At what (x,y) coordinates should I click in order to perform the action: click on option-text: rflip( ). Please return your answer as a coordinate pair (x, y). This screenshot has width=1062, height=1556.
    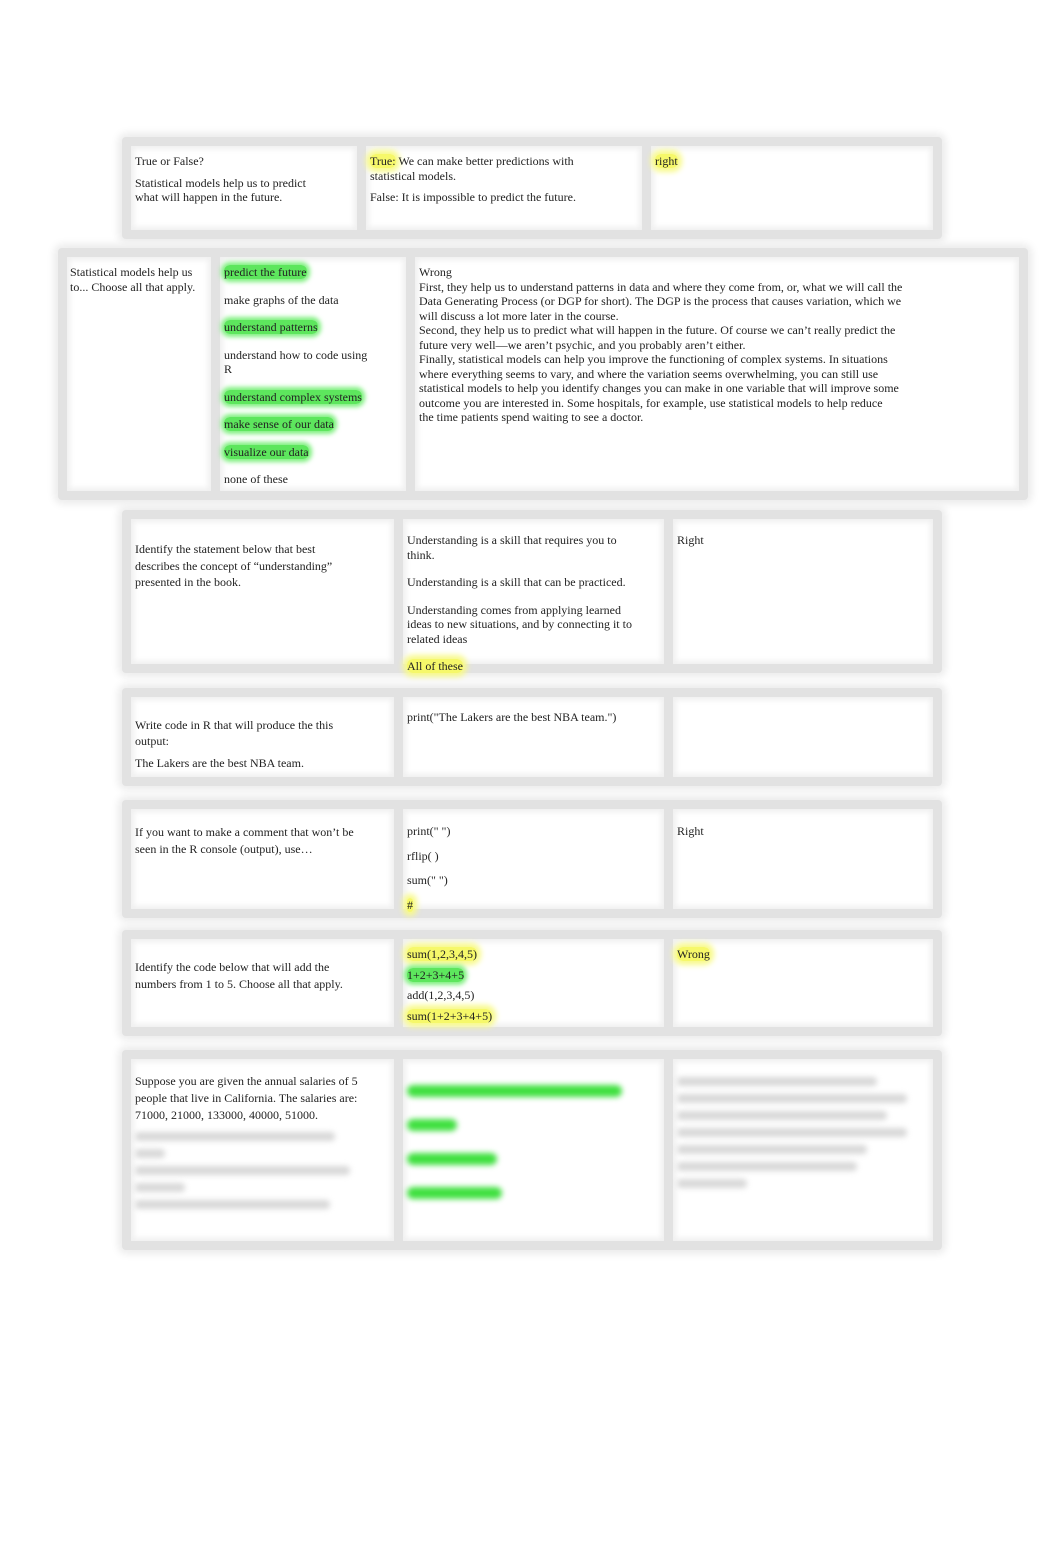
    Looking at the image, I should click on (423, 855).